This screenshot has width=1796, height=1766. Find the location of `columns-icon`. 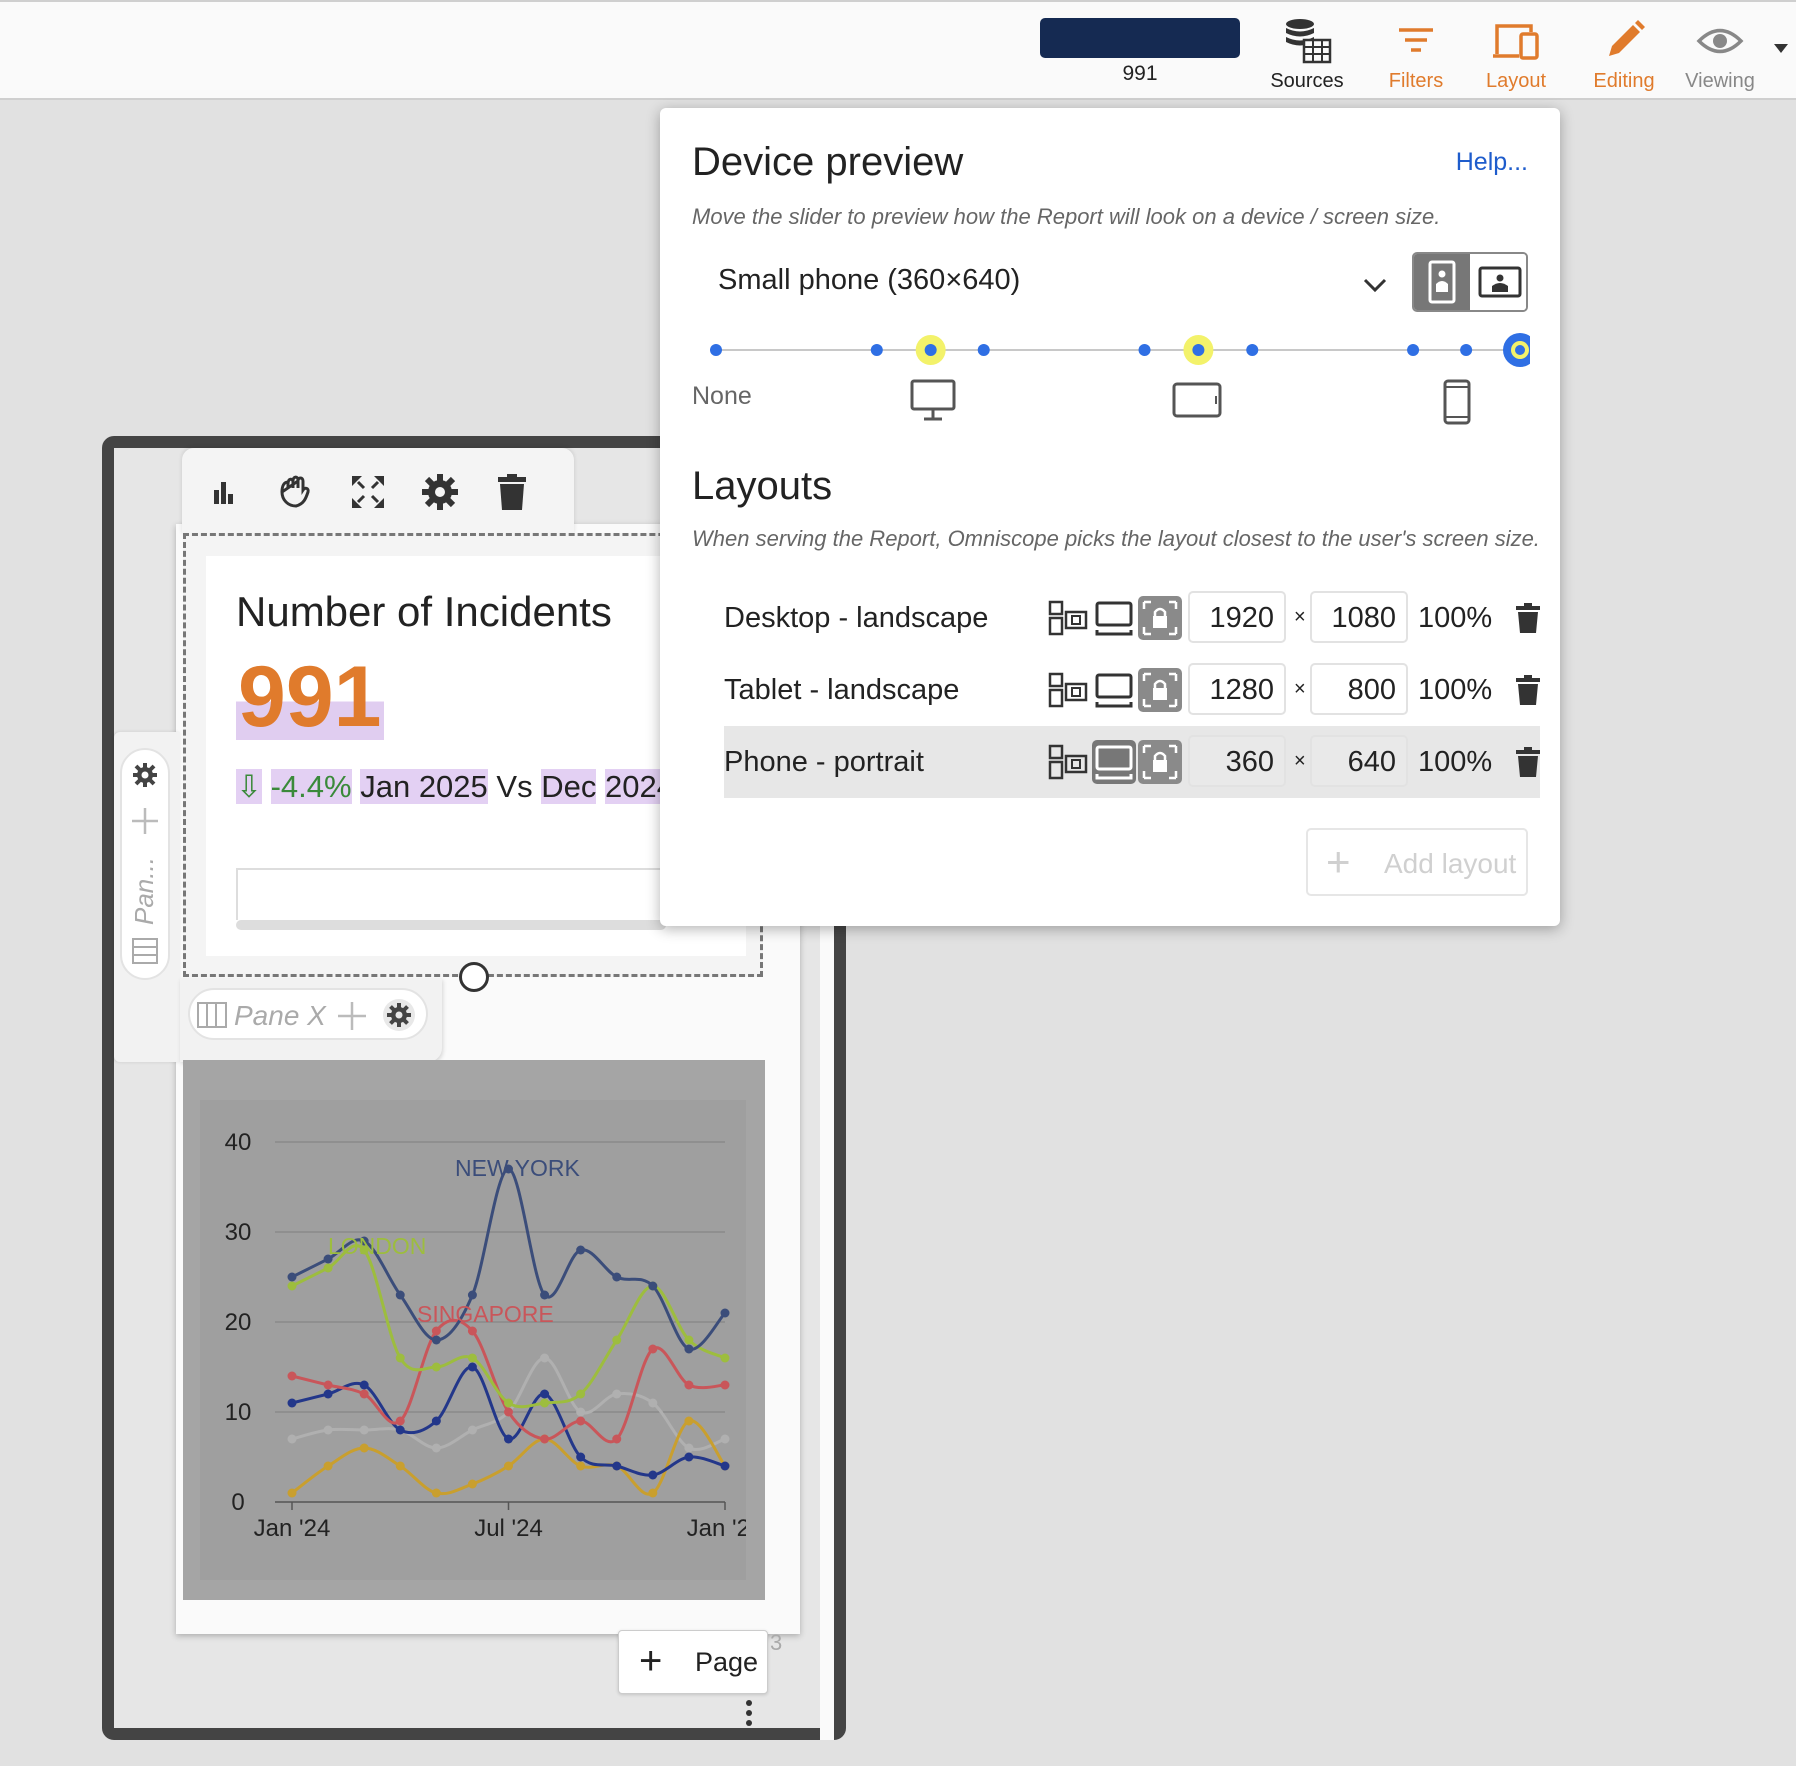

columns-icon is located at coordinates (212, 1015).